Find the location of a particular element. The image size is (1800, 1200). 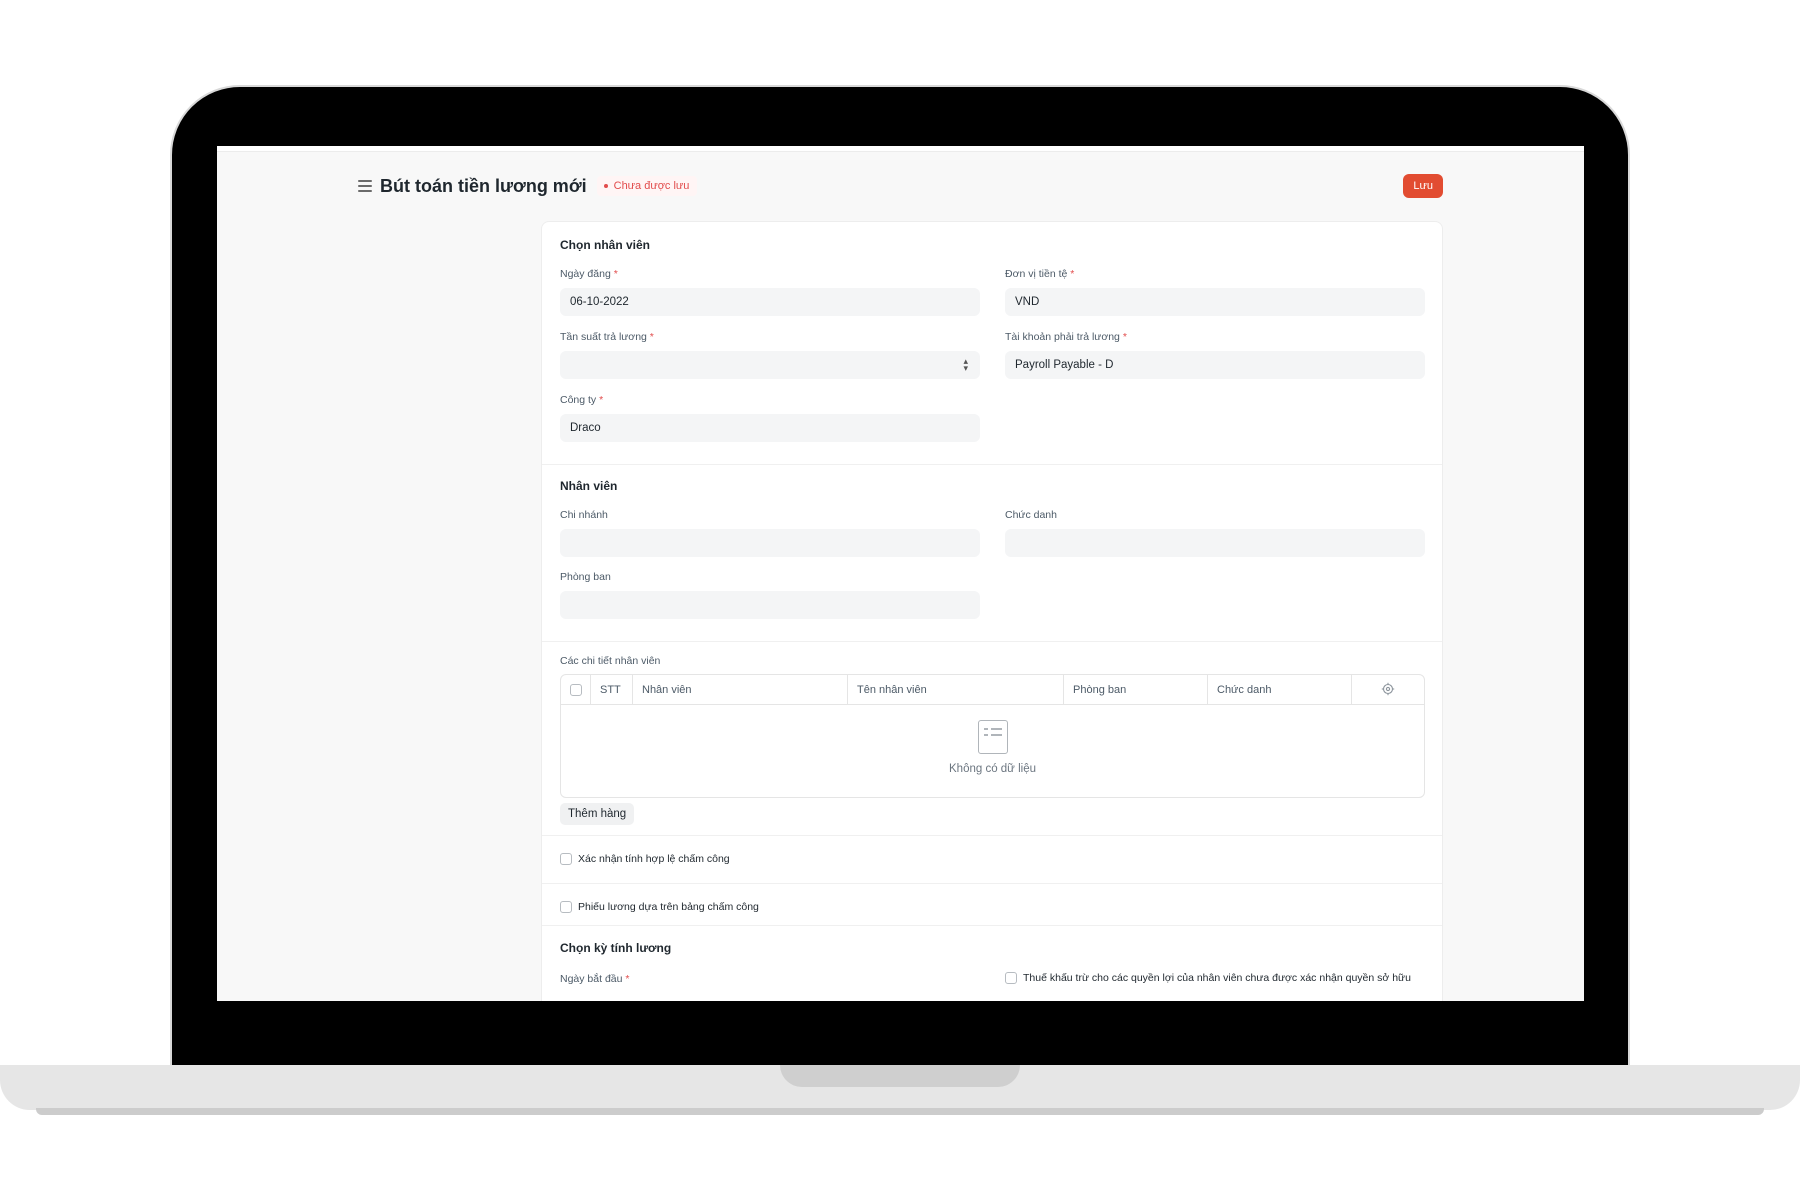

company-field: Draco is located at coordinates (770, 428).